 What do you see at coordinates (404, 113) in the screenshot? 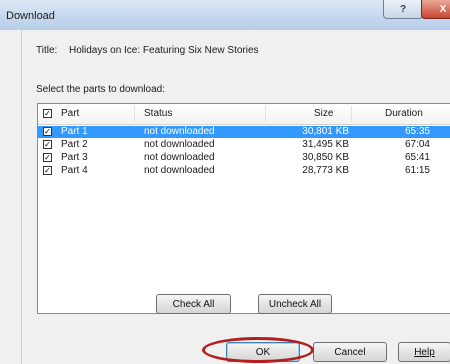
I see `column-header-duration: Duration` at bounding box center [404, 113].